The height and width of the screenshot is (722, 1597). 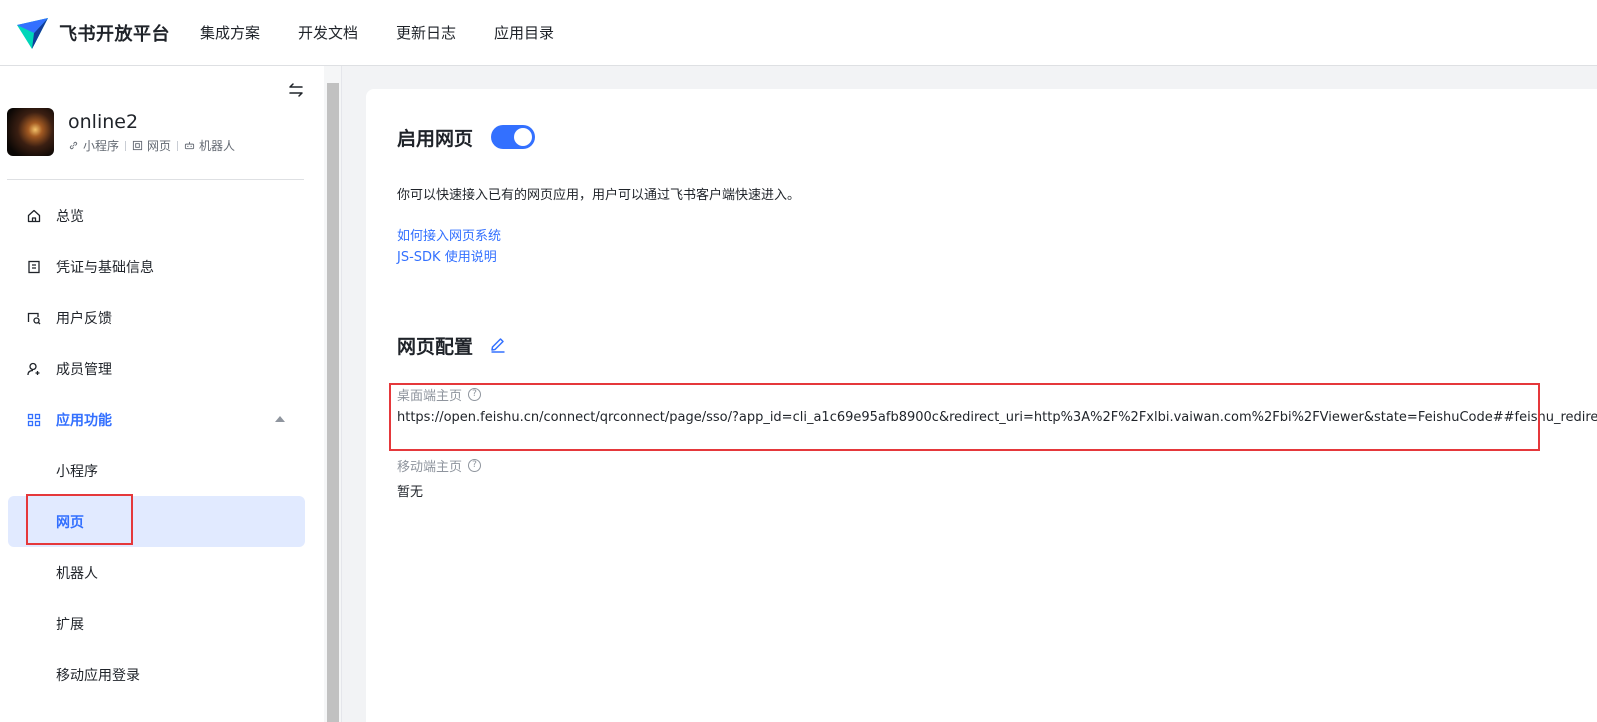 I want to click on link-icon, so click(x=73, y=145).